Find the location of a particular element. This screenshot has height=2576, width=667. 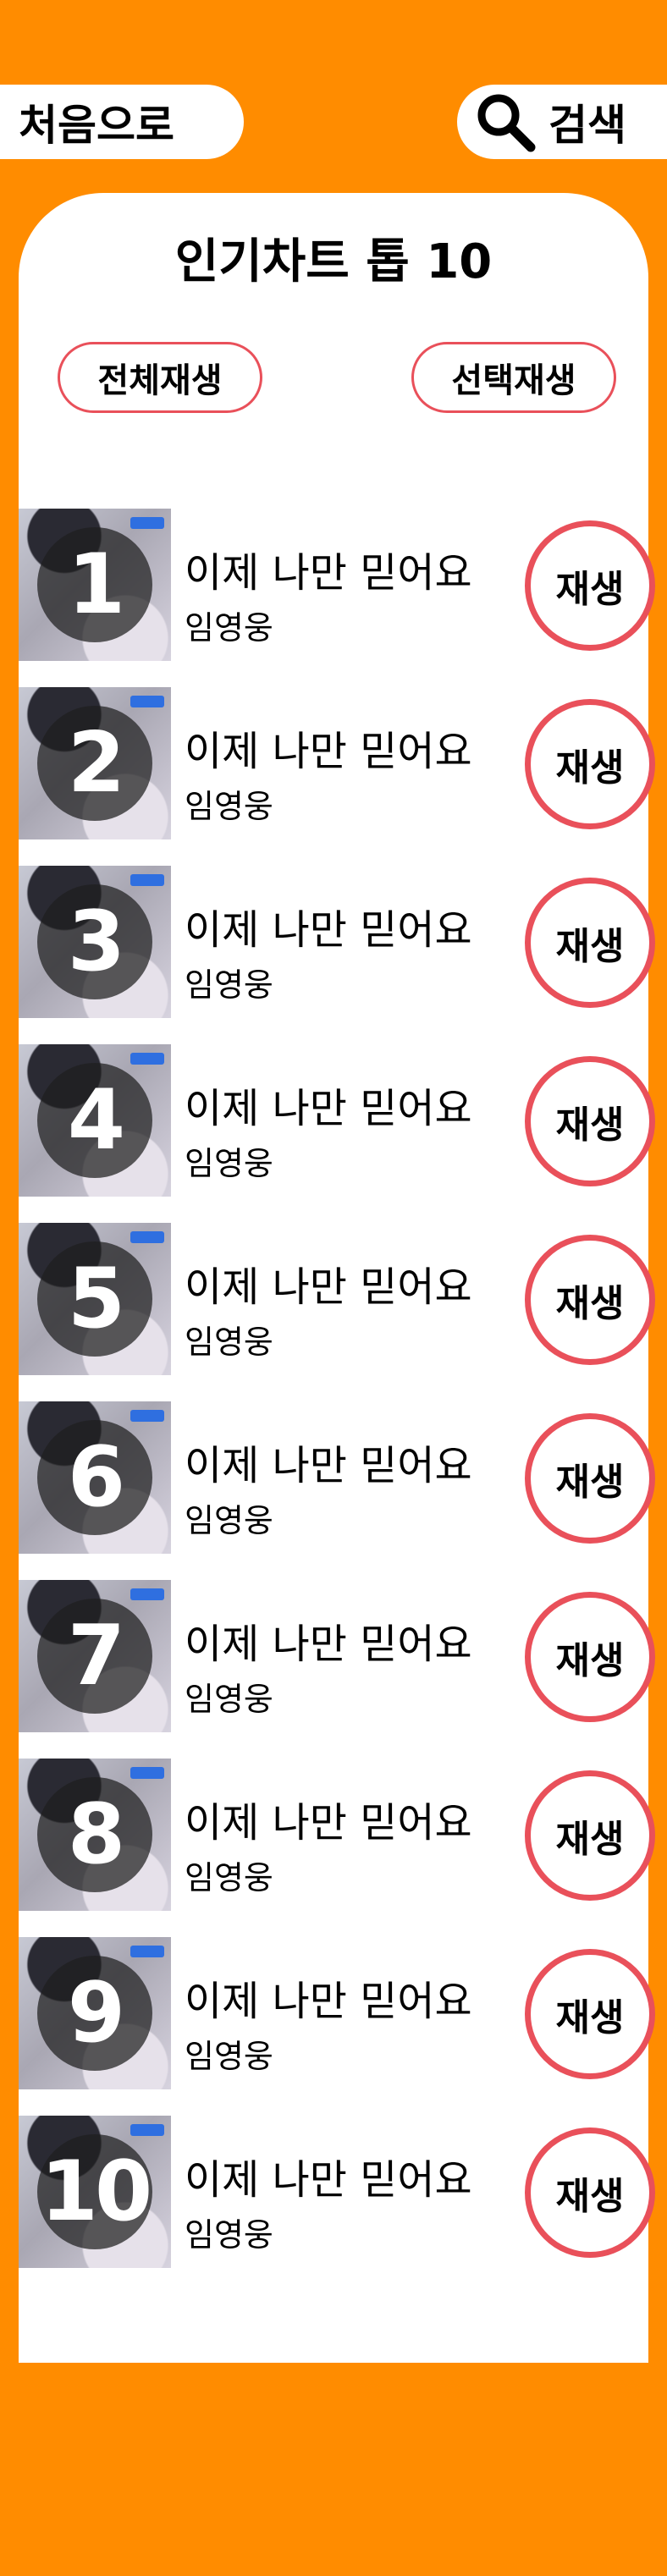

album-cover: 6 is located at coordinates (95, 1477).